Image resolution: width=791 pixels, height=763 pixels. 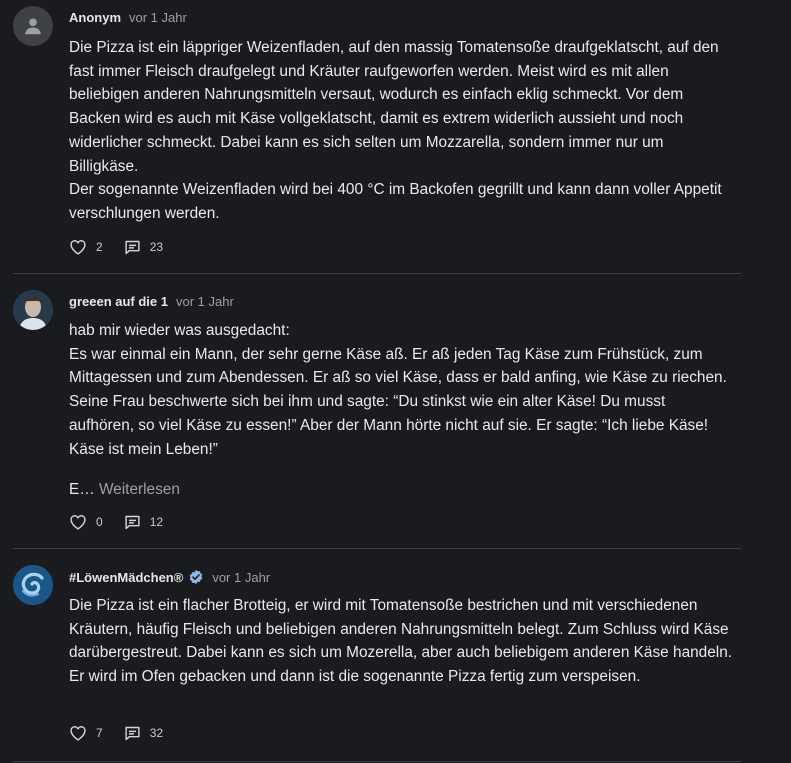 I want to click on post-text: hab mir wieder was ausgedacht:, so click(x=179, y=330).